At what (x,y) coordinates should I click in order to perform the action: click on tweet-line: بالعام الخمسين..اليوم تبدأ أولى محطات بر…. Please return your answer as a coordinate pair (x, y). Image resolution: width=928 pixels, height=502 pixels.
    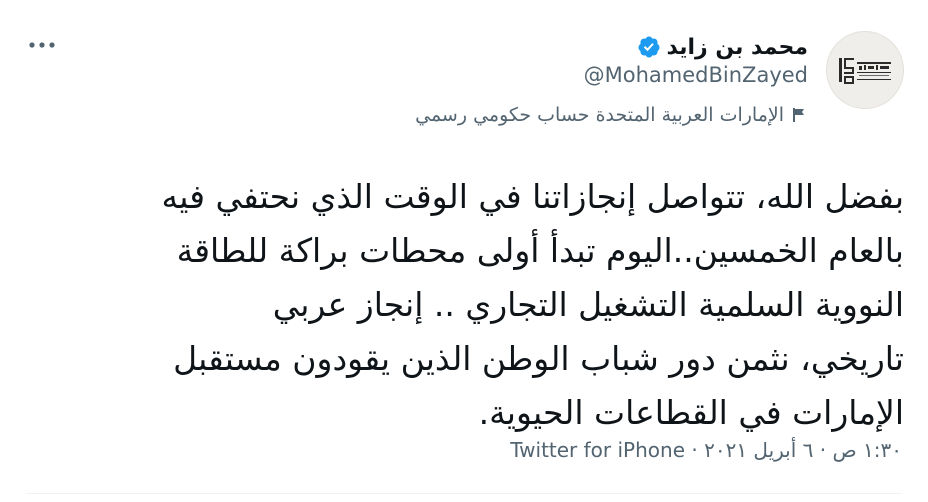
    Looking at the image, I should click on (540, 250).